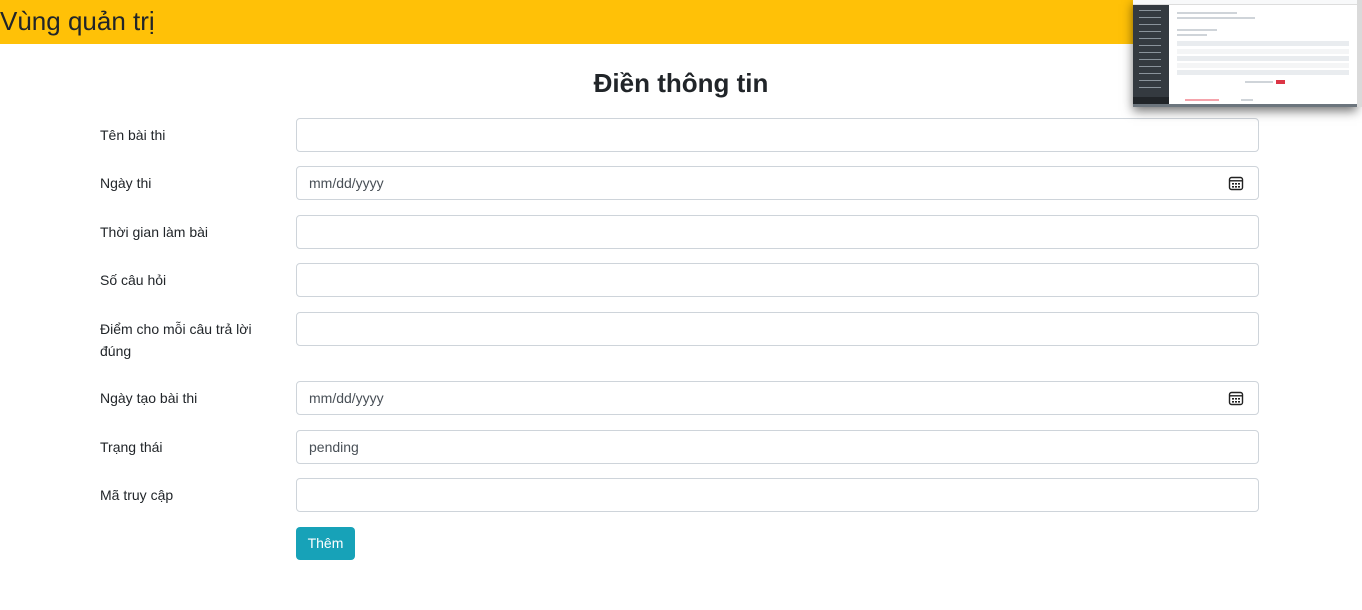  Describe the element at coordinates (777, 232) in the screenshot. I see `thoi-gian-lam-bai-input` at that location.